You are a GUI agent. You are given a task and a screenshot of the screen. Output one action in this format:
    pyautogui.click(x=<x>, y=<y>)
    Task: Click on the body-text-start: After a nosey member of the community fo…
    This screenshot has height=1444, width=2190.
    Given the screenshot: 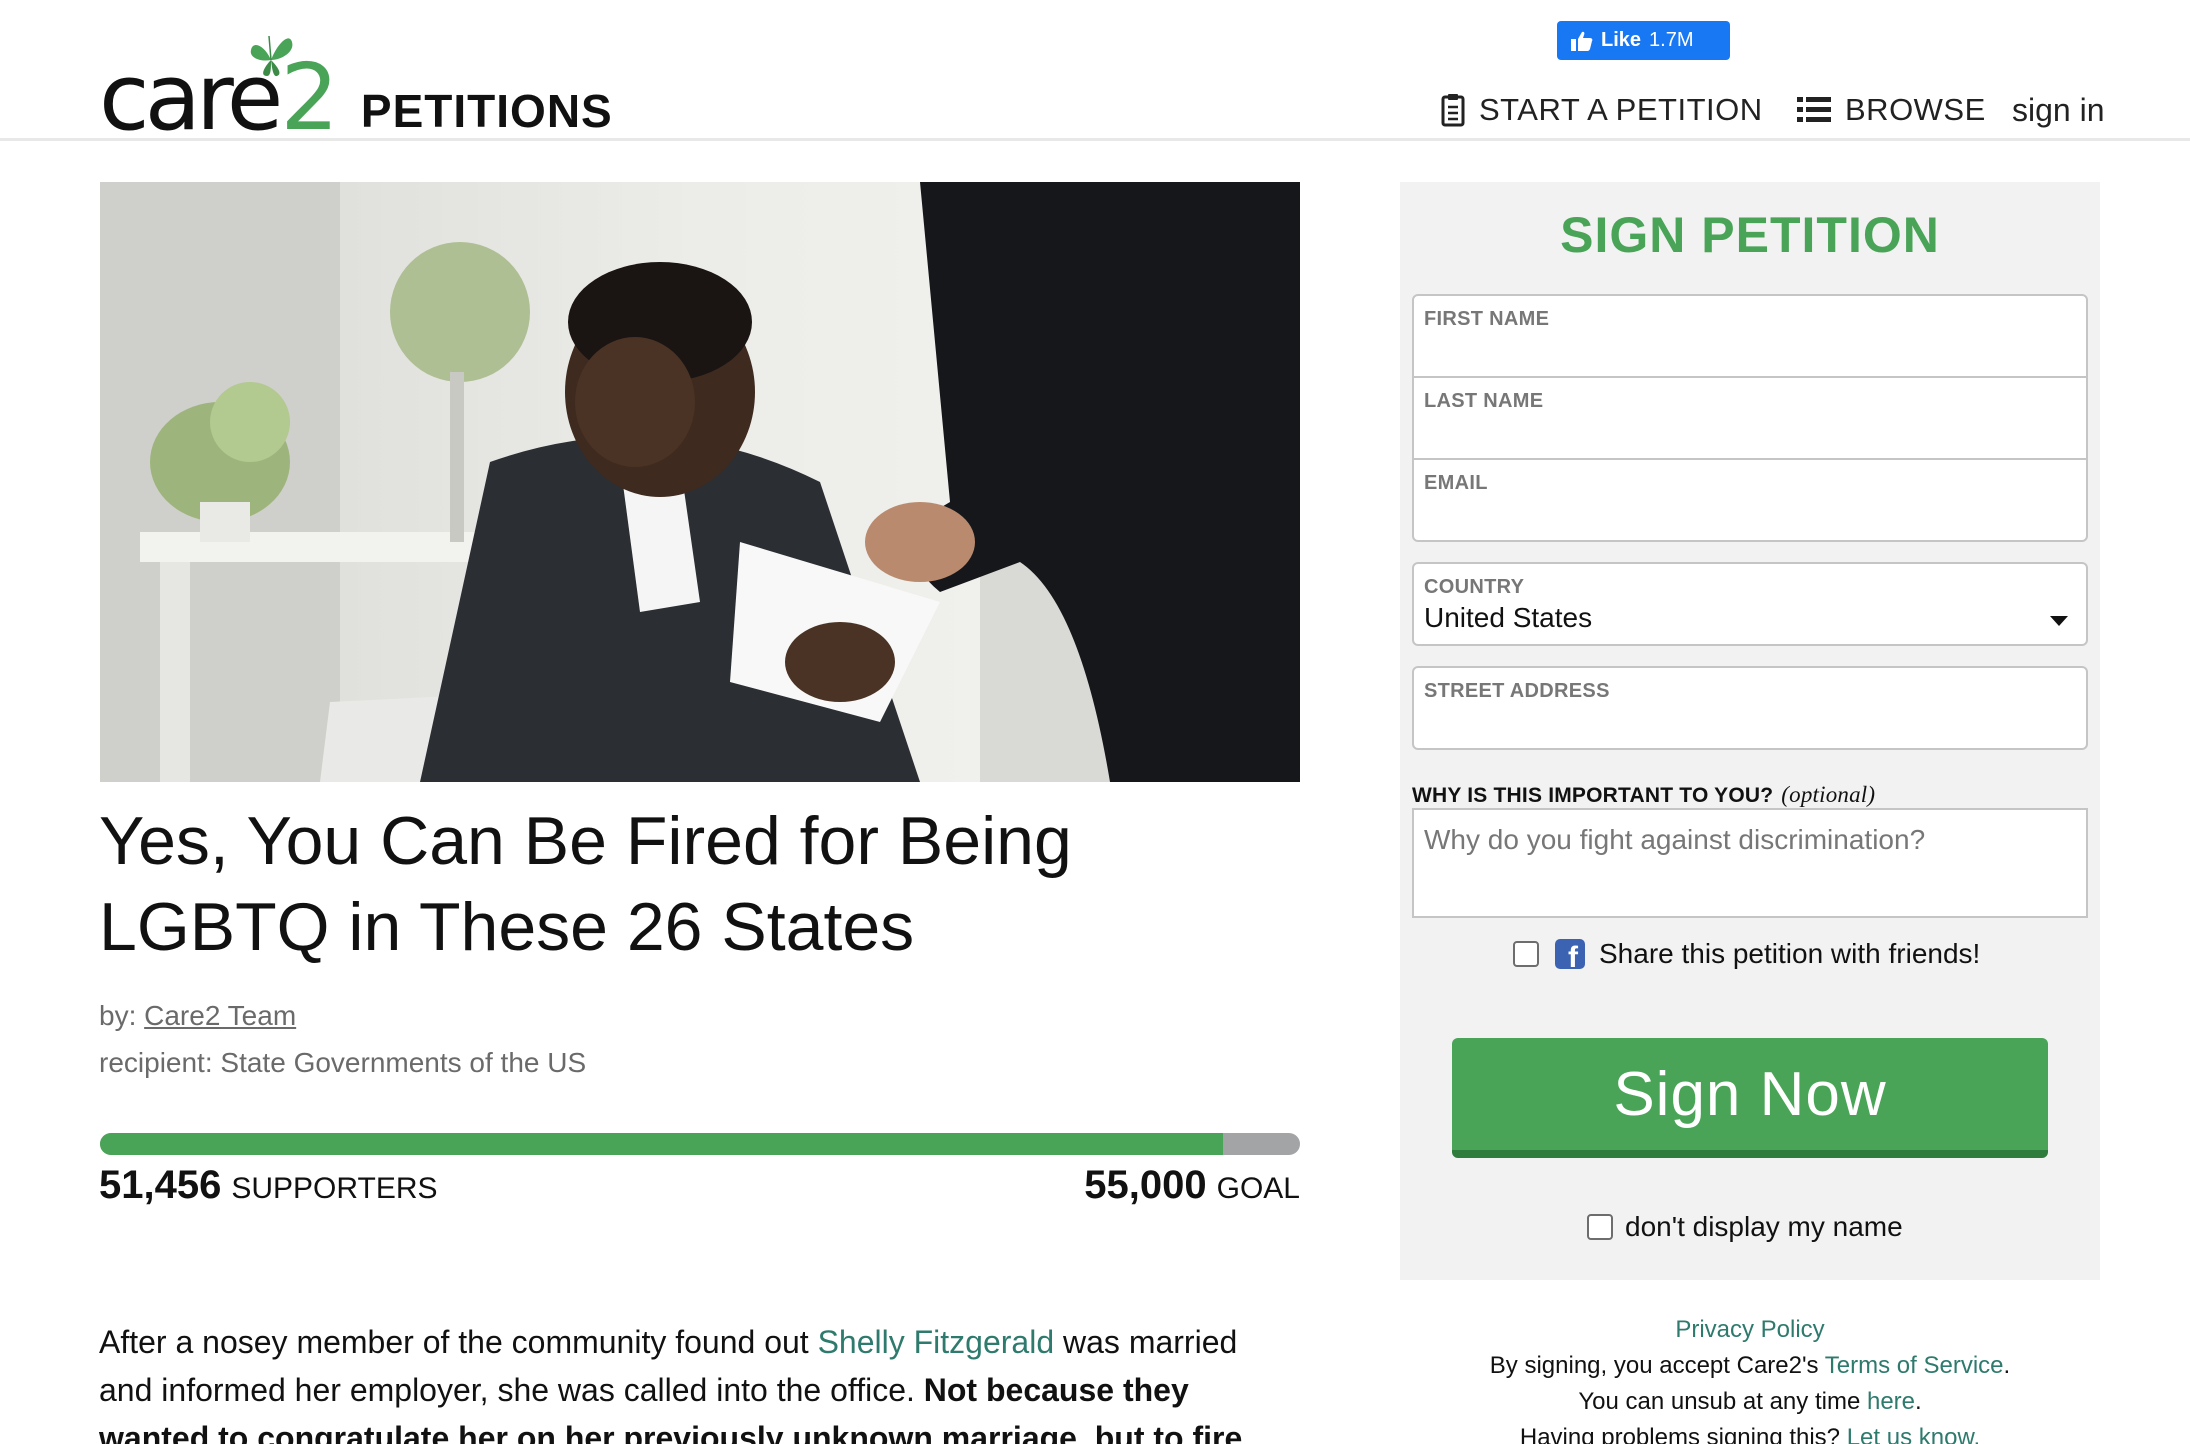 What is the action you would take?
    pyautogui.click(x=458, y=1342)
    